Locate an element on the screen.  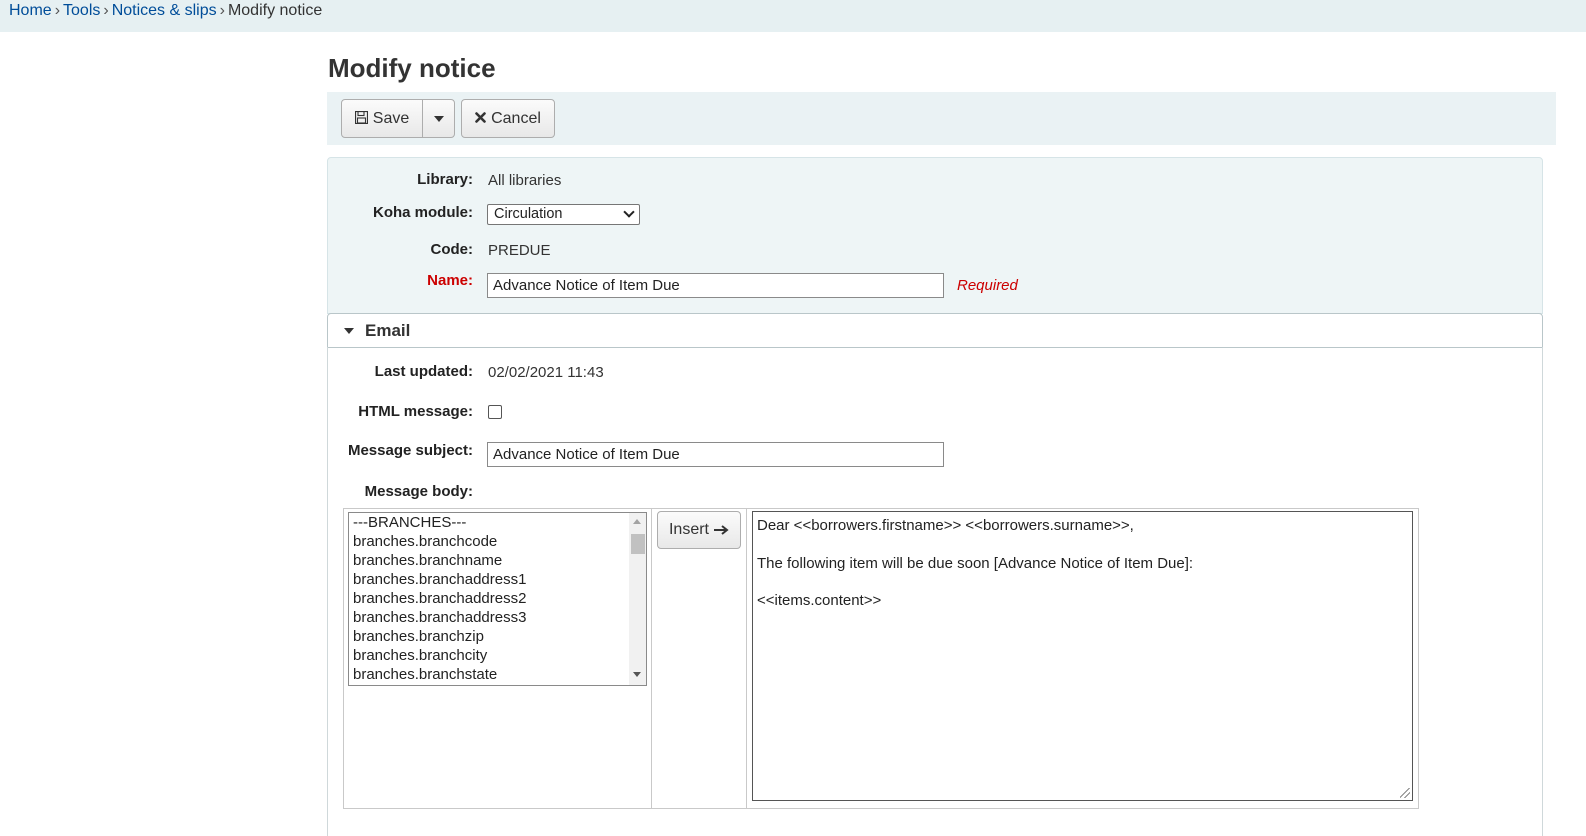
code-value: PREDUE is located at coordinates (519, 250).